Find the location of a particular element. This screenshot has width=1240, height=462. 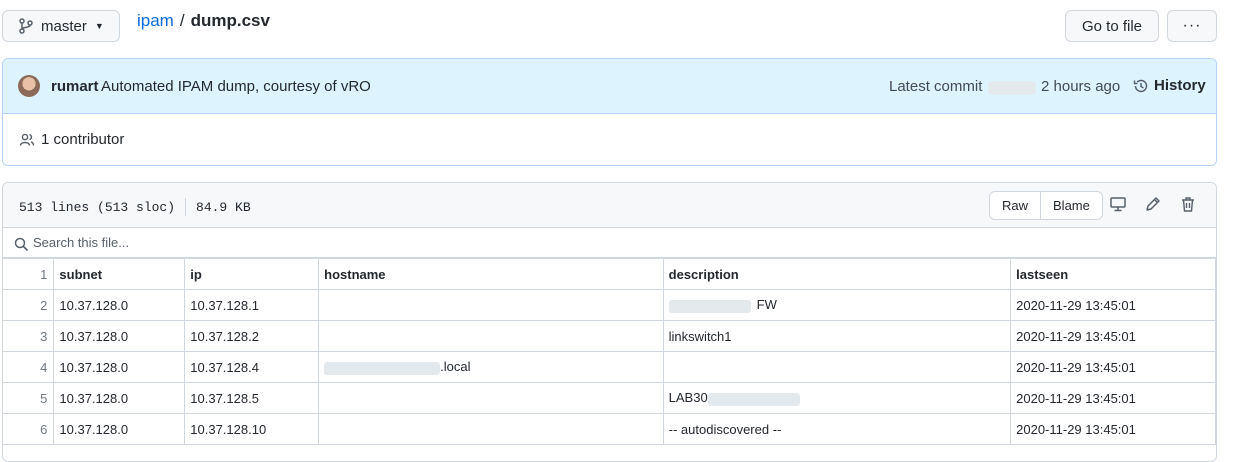

column-header: subnet is located at coordinates (119, 274).